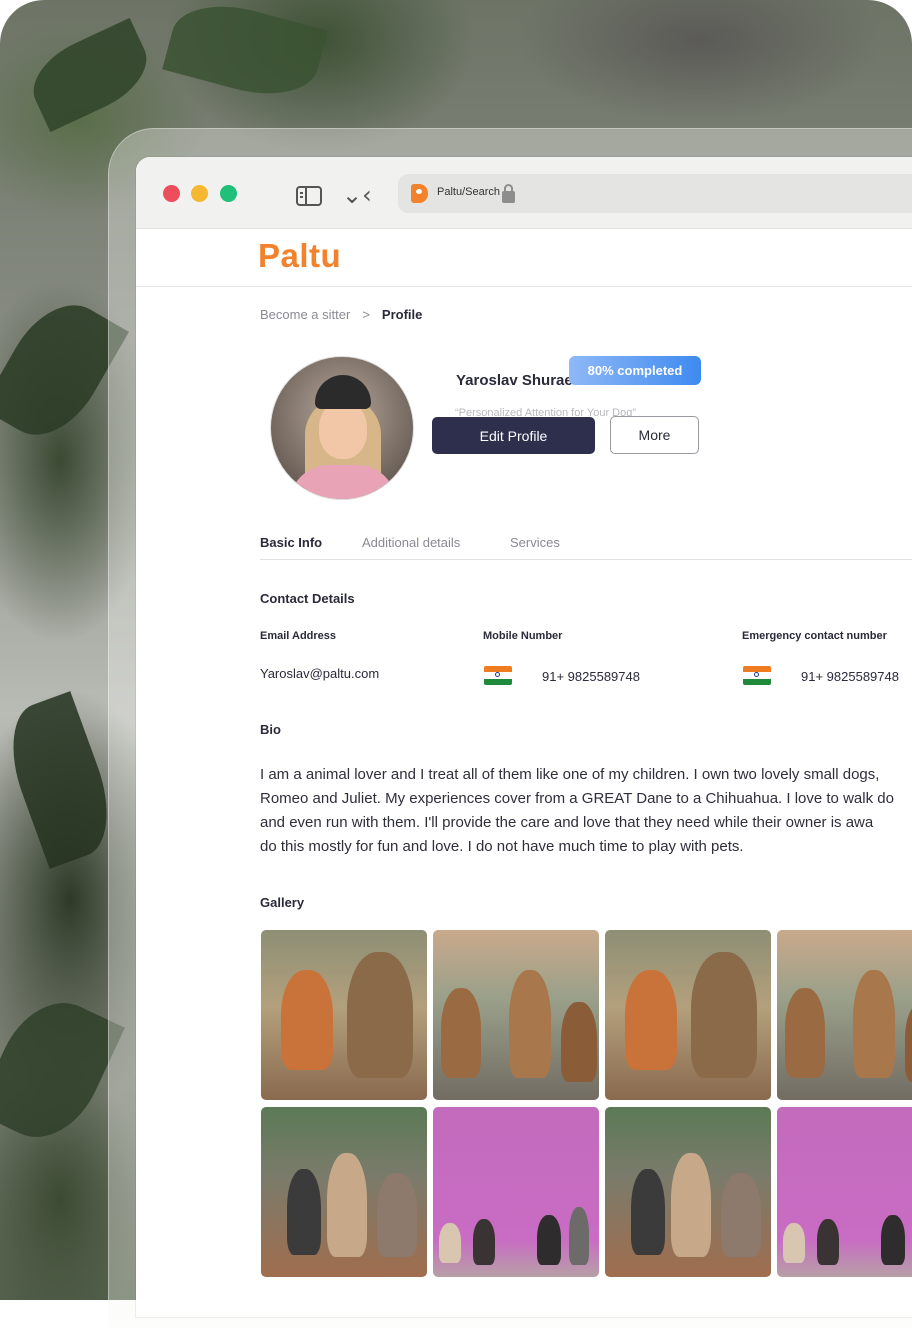  What do you see at coordinates (654, 435) in the screenshot?
I see `more-button: More` at bounding box center [654, 435].